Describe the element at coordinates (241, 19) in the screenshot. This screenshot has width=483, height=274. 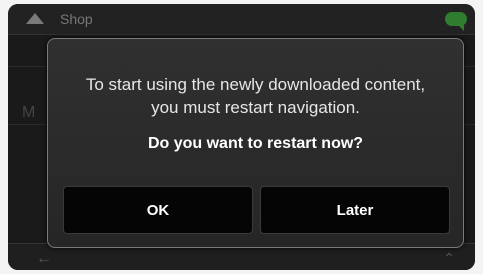
I see `top-bar: Shop` at that location.